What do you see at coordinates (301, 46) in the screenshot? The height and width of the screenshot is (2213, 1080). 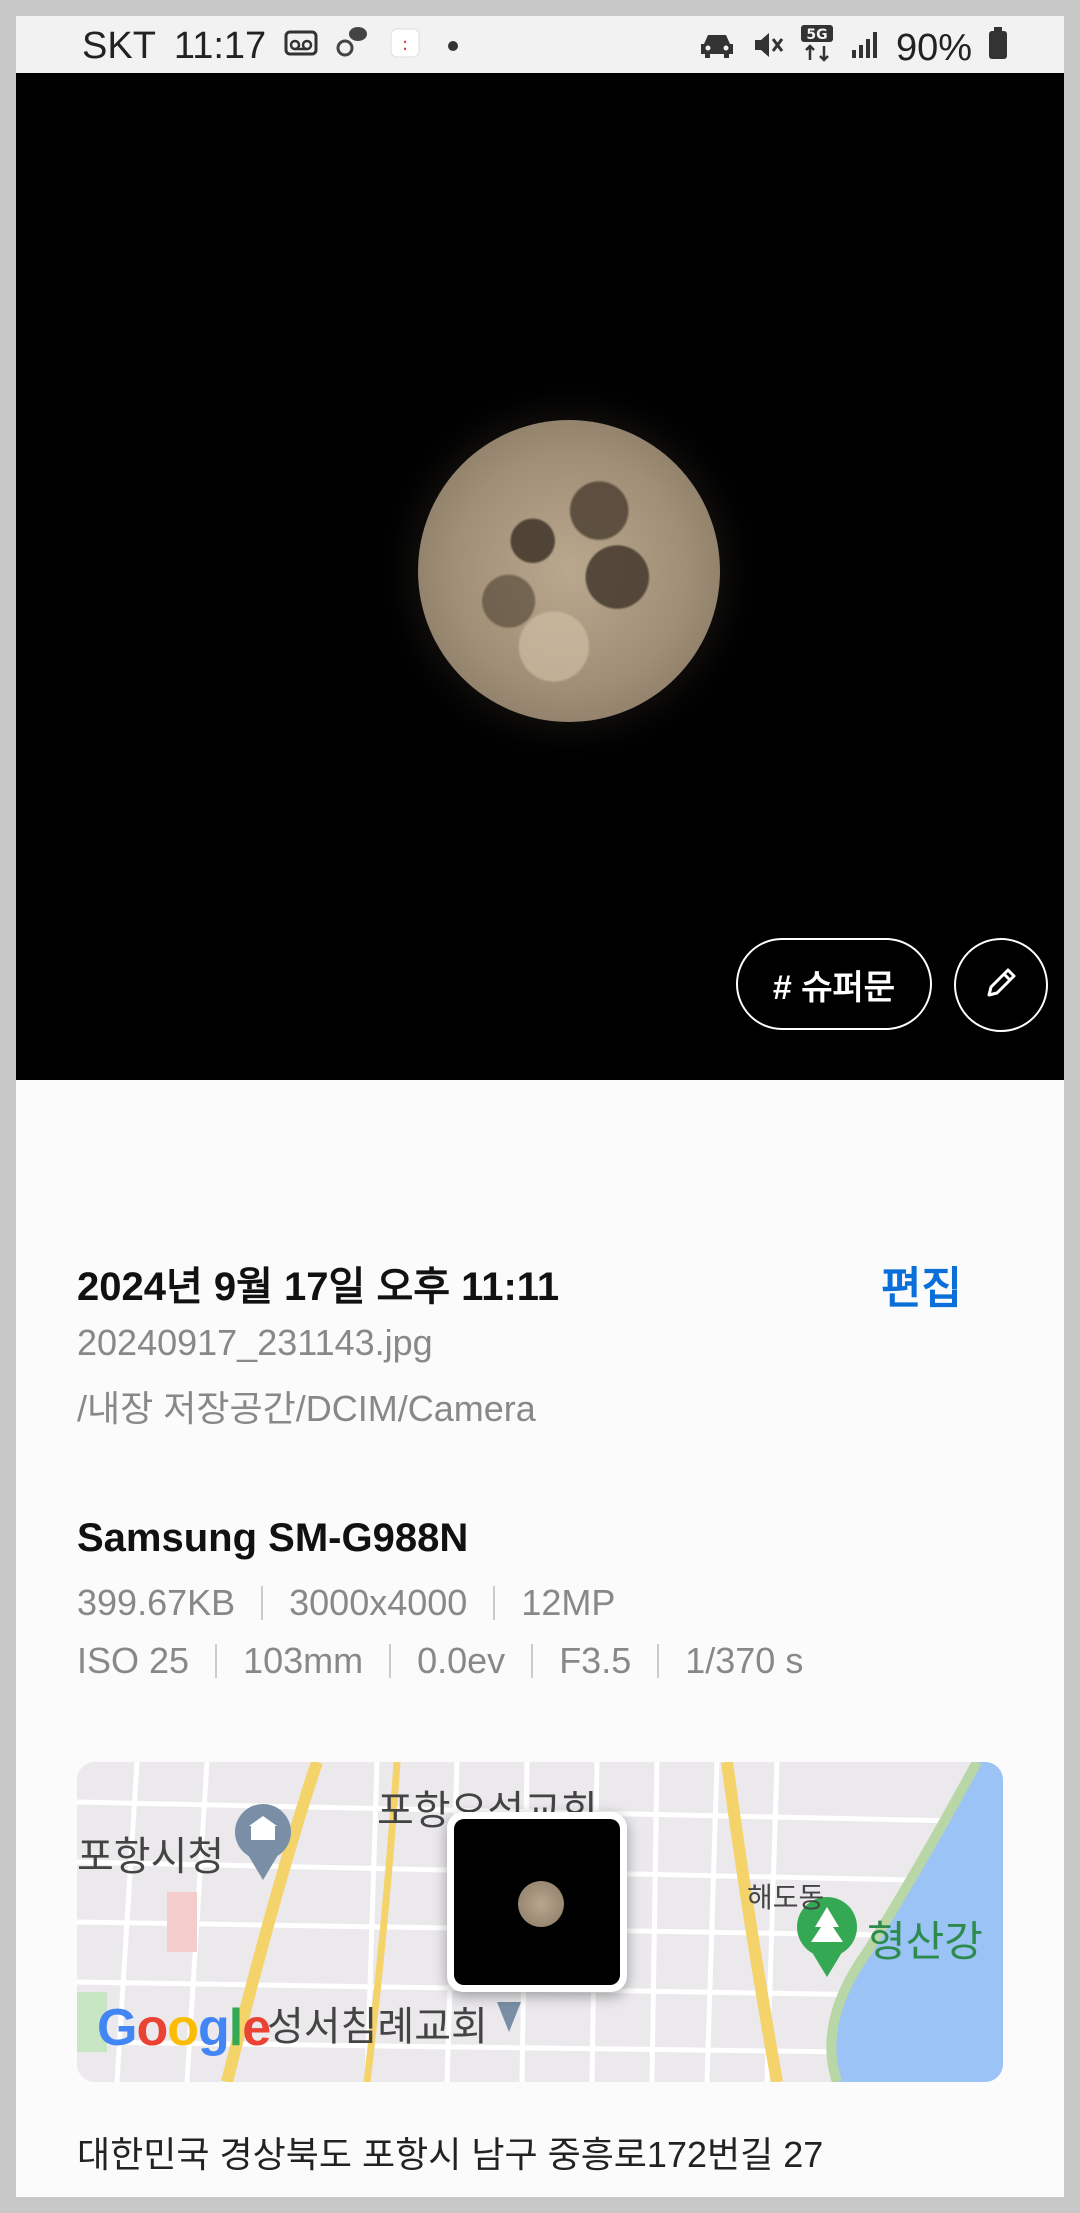 I see `voicemail-icon` at bounding box center [301, 46].